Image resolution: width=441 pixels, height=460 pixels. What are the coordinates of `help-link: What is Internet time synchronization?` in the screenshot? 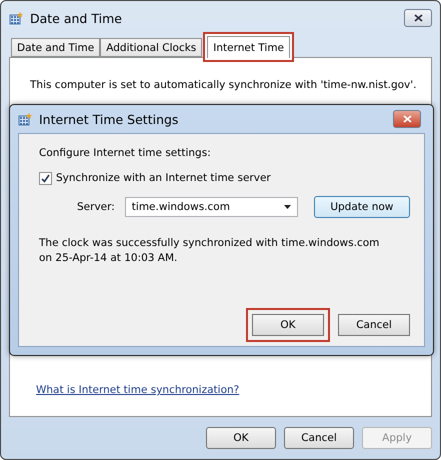 It's located at (138, 390).